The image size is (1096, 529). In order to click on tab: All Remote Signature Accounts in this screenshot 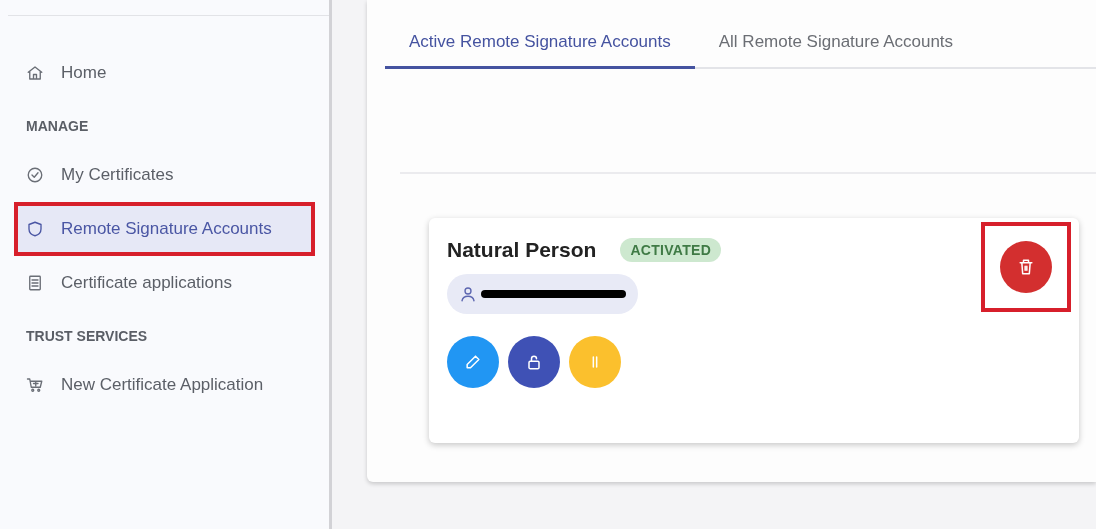, I will do `click(836, 34)`.